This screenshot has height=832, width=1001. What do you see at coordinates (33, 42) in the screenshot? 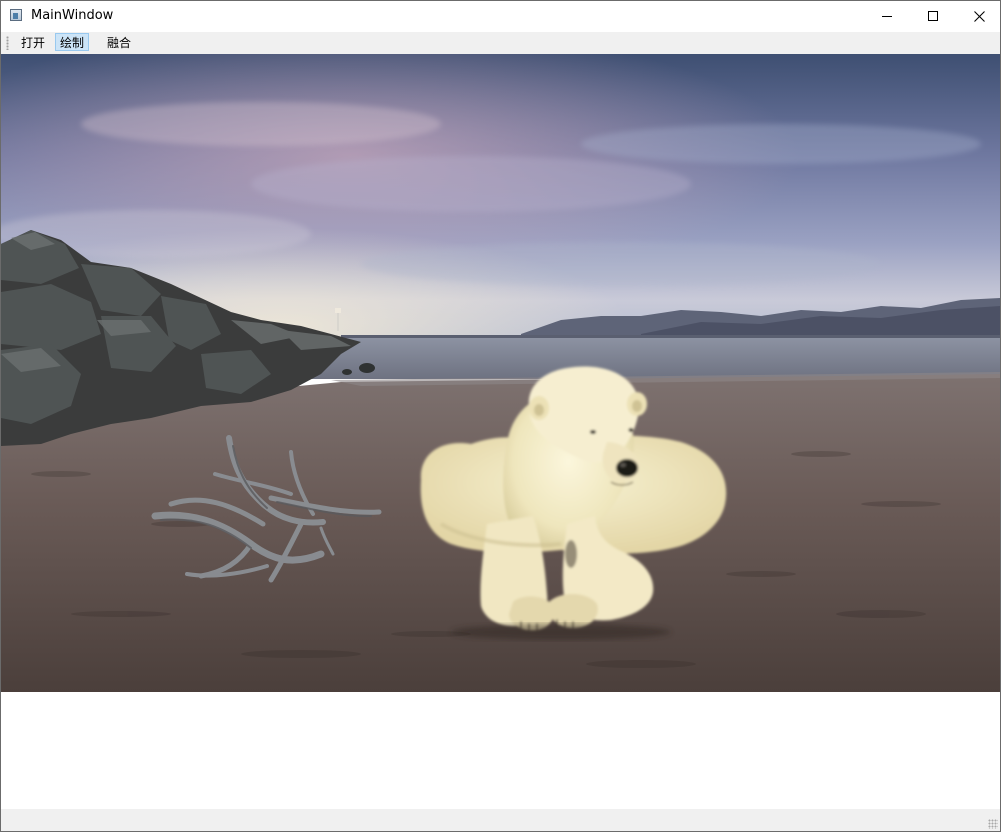
I see `open-button: 打开` at bounding box center [33, 42].